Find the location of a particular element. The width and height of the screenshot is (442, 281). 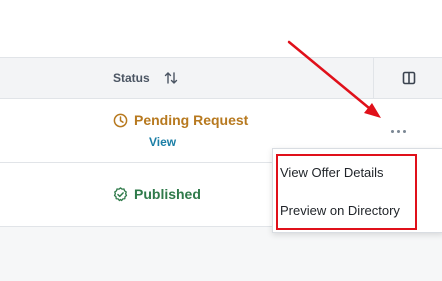

columns-toggle-button is located at coordinates (407, 78).